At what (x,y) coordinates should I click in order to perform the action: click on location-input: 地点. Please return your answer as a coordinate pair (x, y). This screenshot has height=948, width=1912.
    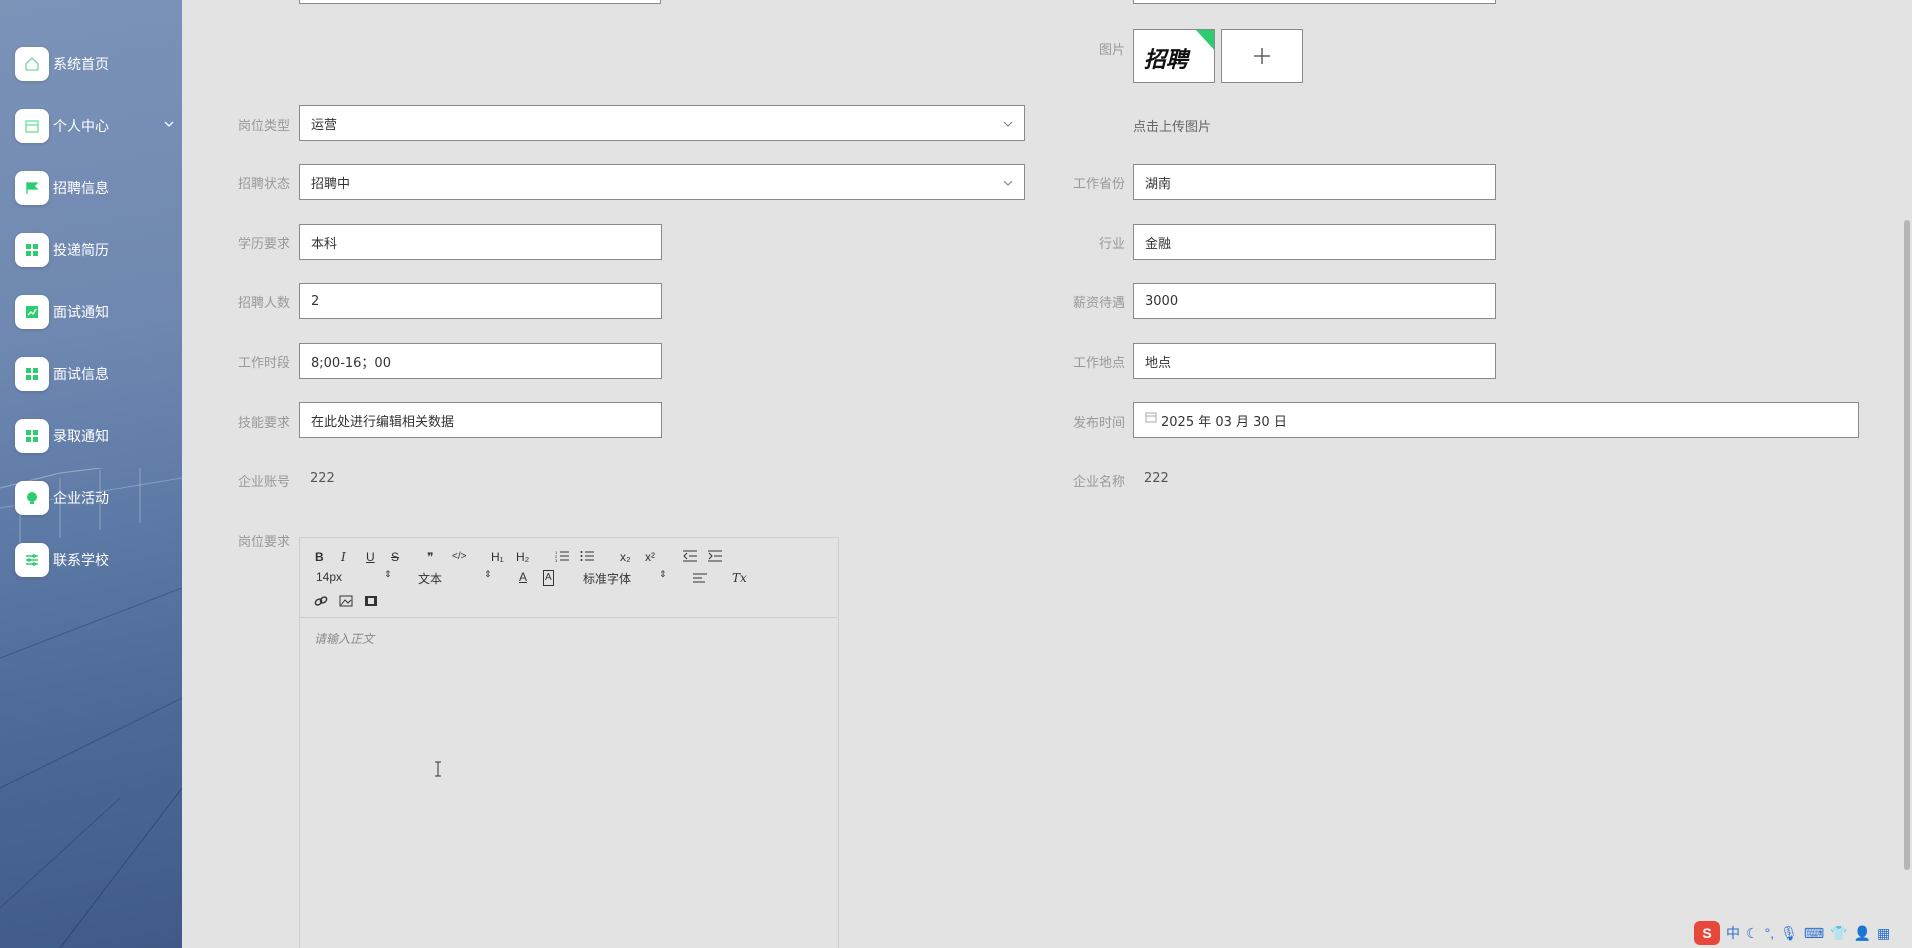
    Looking at the image, I should click on (1314, 361).